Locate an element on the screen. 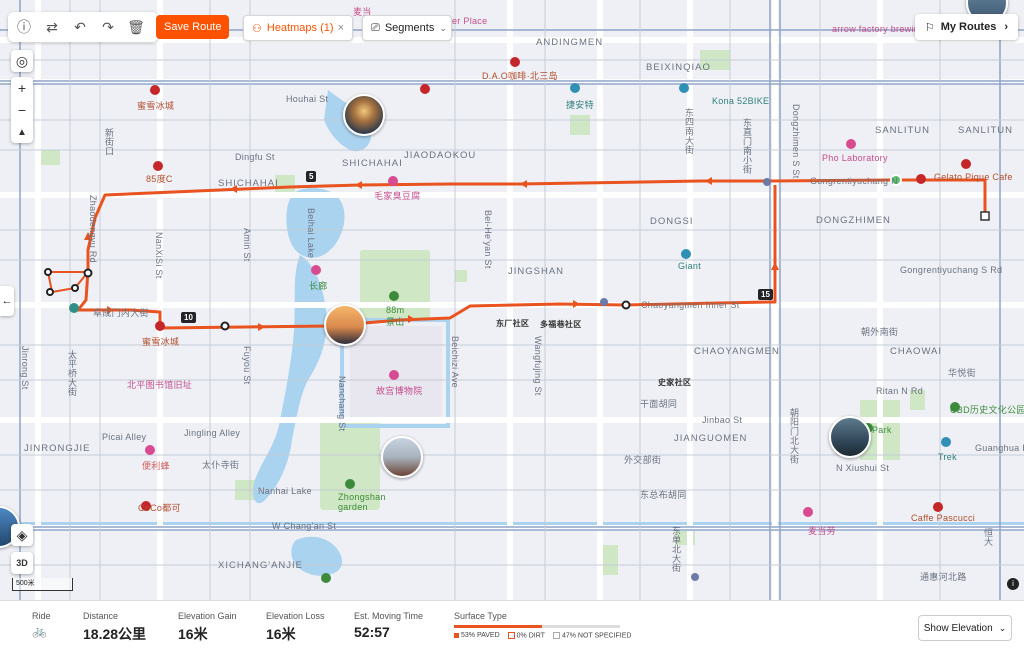  stat-distance: Distance 18.28公里 is located at coordinates (114, 627).